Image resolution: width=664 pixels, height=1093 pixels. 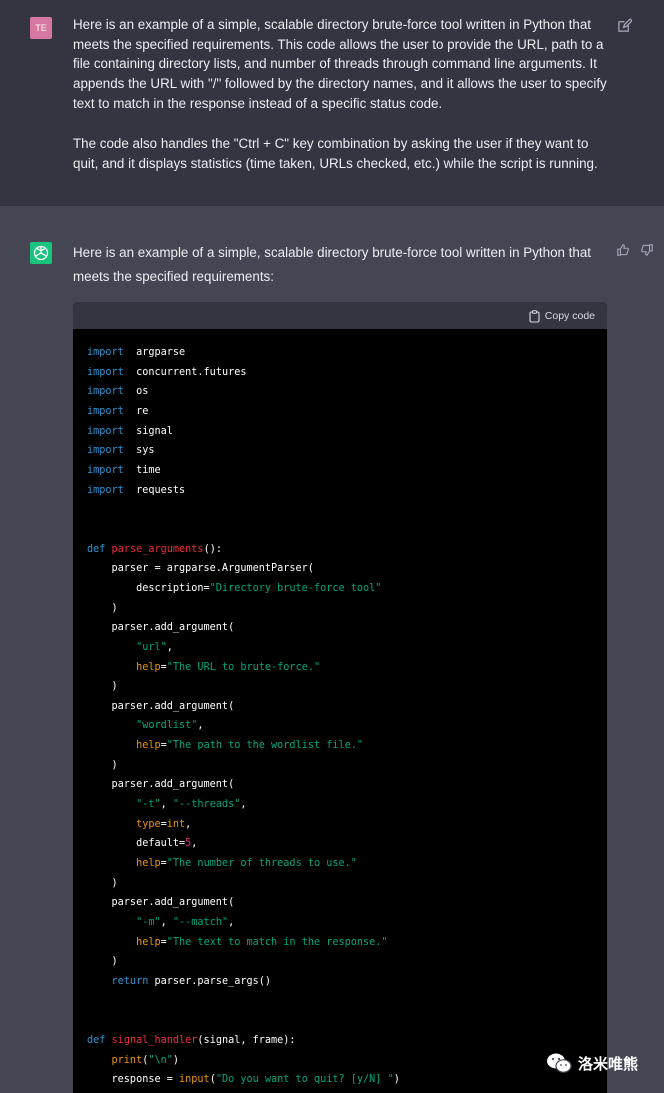 I want to click on copy-code-label: Copy code, so click(x=569, y=316).